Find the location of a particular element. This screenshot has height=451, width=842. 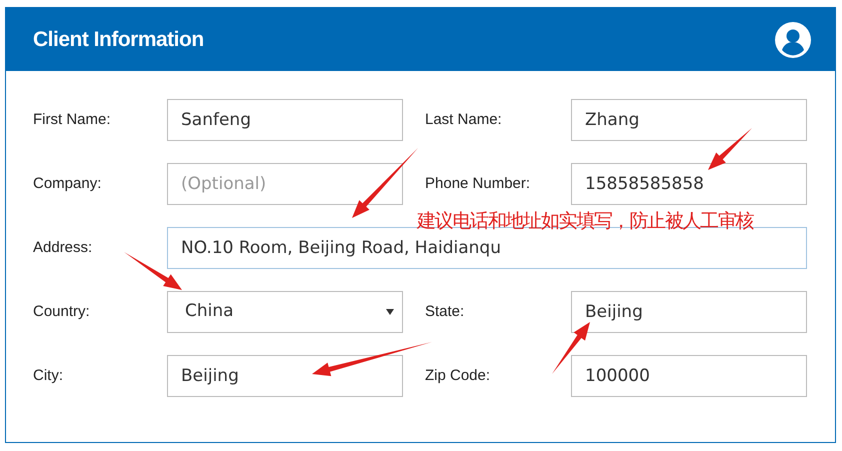

field-label: First Name: is located at coordinates (72, 120).